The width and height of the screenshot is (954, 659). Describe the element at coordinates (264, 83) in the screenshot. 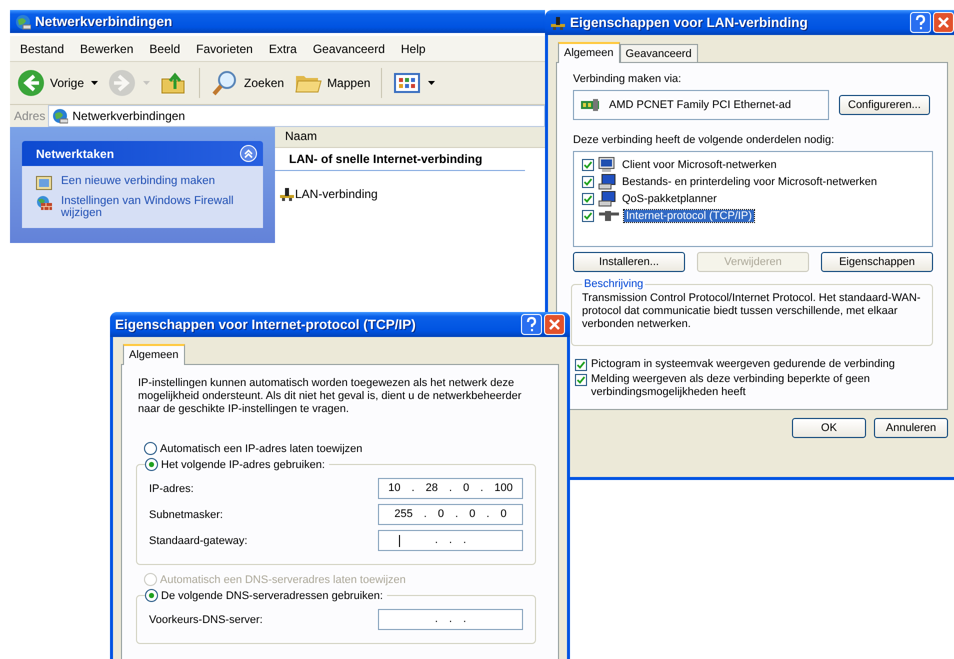

I see `button-label: Zoeken` at that location.